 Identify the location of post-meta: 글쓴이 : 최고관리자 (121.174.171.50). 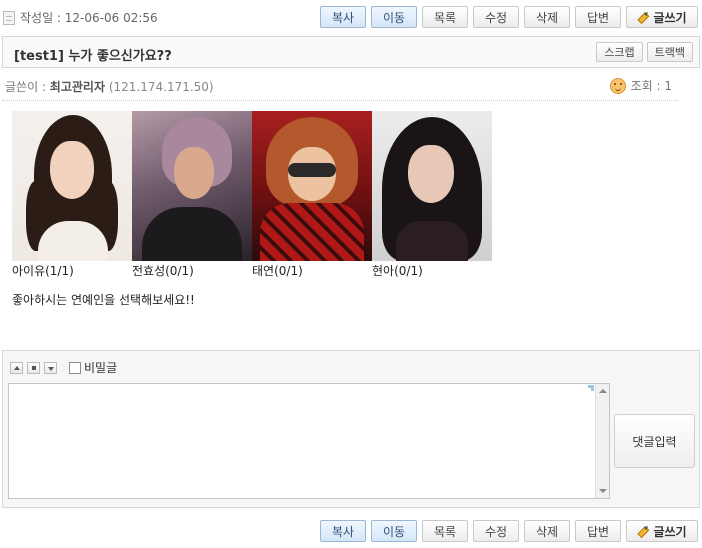
(109, 86).